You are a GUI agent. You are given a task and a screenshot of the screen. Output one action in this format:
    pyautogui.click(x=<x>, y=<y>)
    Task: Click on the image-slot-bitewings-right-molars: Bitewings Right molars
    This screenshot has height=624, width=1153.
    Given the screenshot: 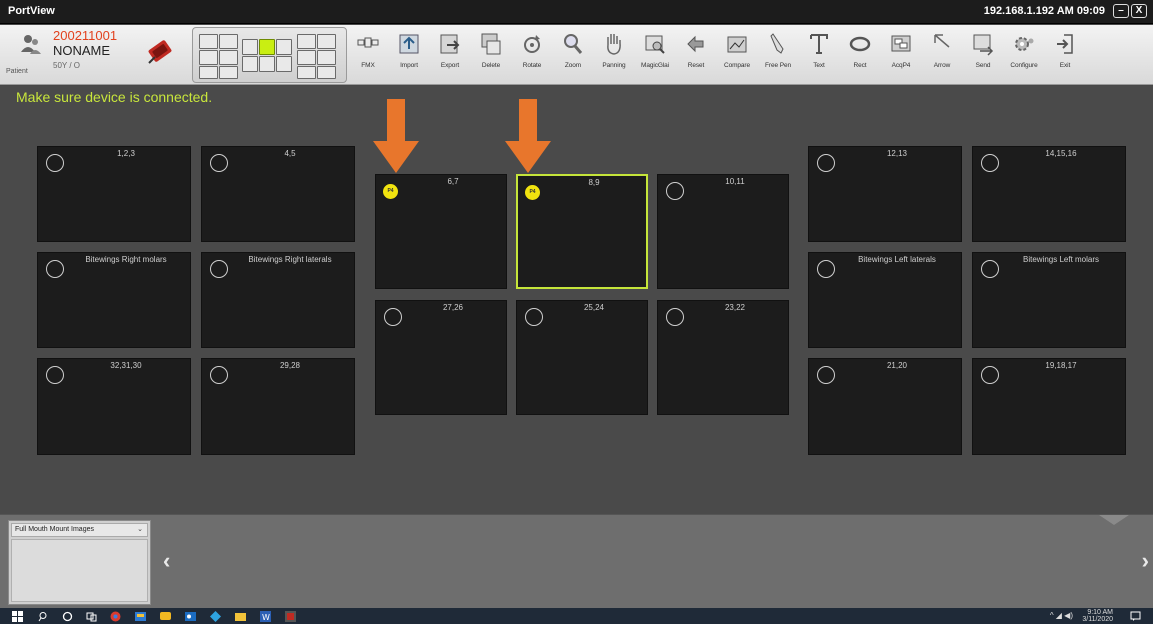 What is the action you would take?
    pyautogui.click(x=114, y=300)
    